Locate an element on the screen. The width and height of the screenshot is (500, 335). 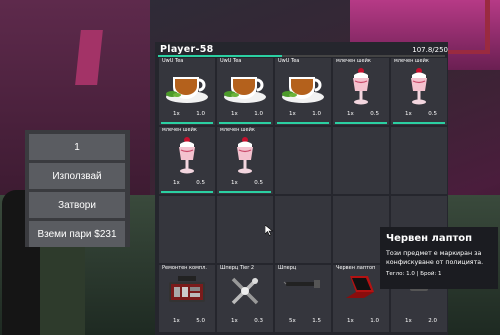
slot-item-name: Шперц Tier 2 is located at coordinates (237, 268).